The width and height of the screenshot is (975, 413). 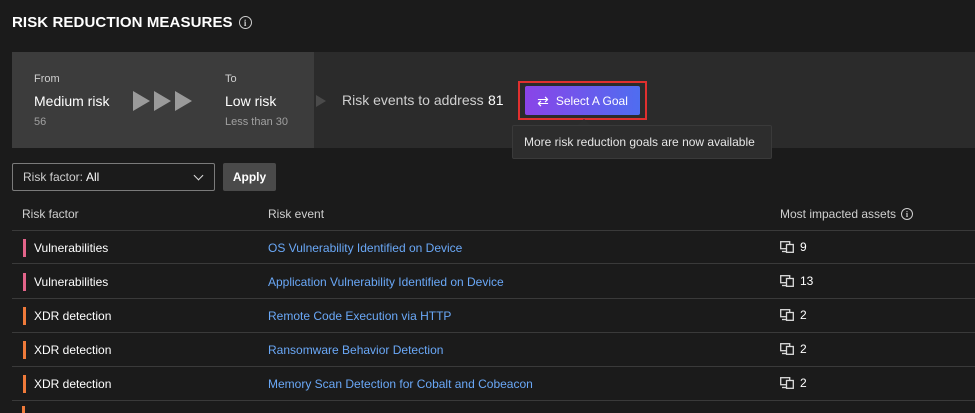 I want to click on column-header-risk-factor: Risk factor, so click(x=50, y=214).